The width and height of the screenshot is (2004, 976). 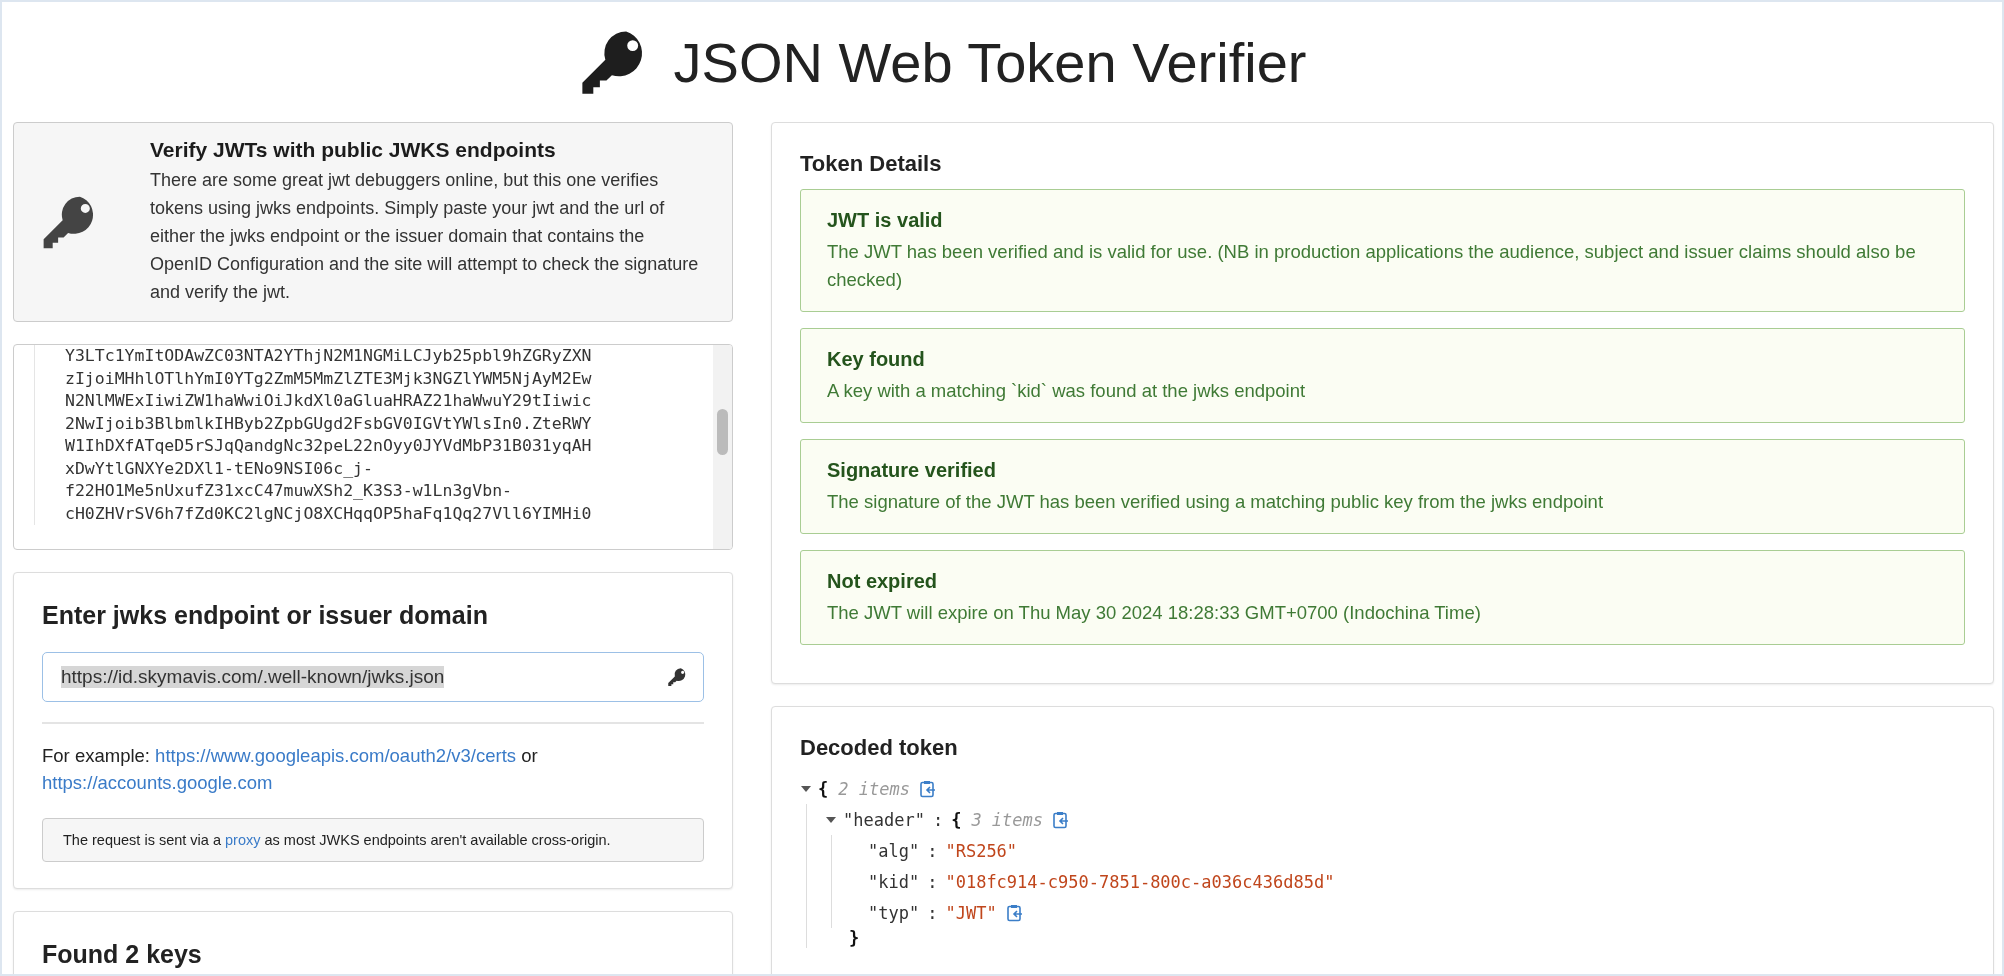 I want to click on alert-title: JWT is valid, so click(x=885, y=220).